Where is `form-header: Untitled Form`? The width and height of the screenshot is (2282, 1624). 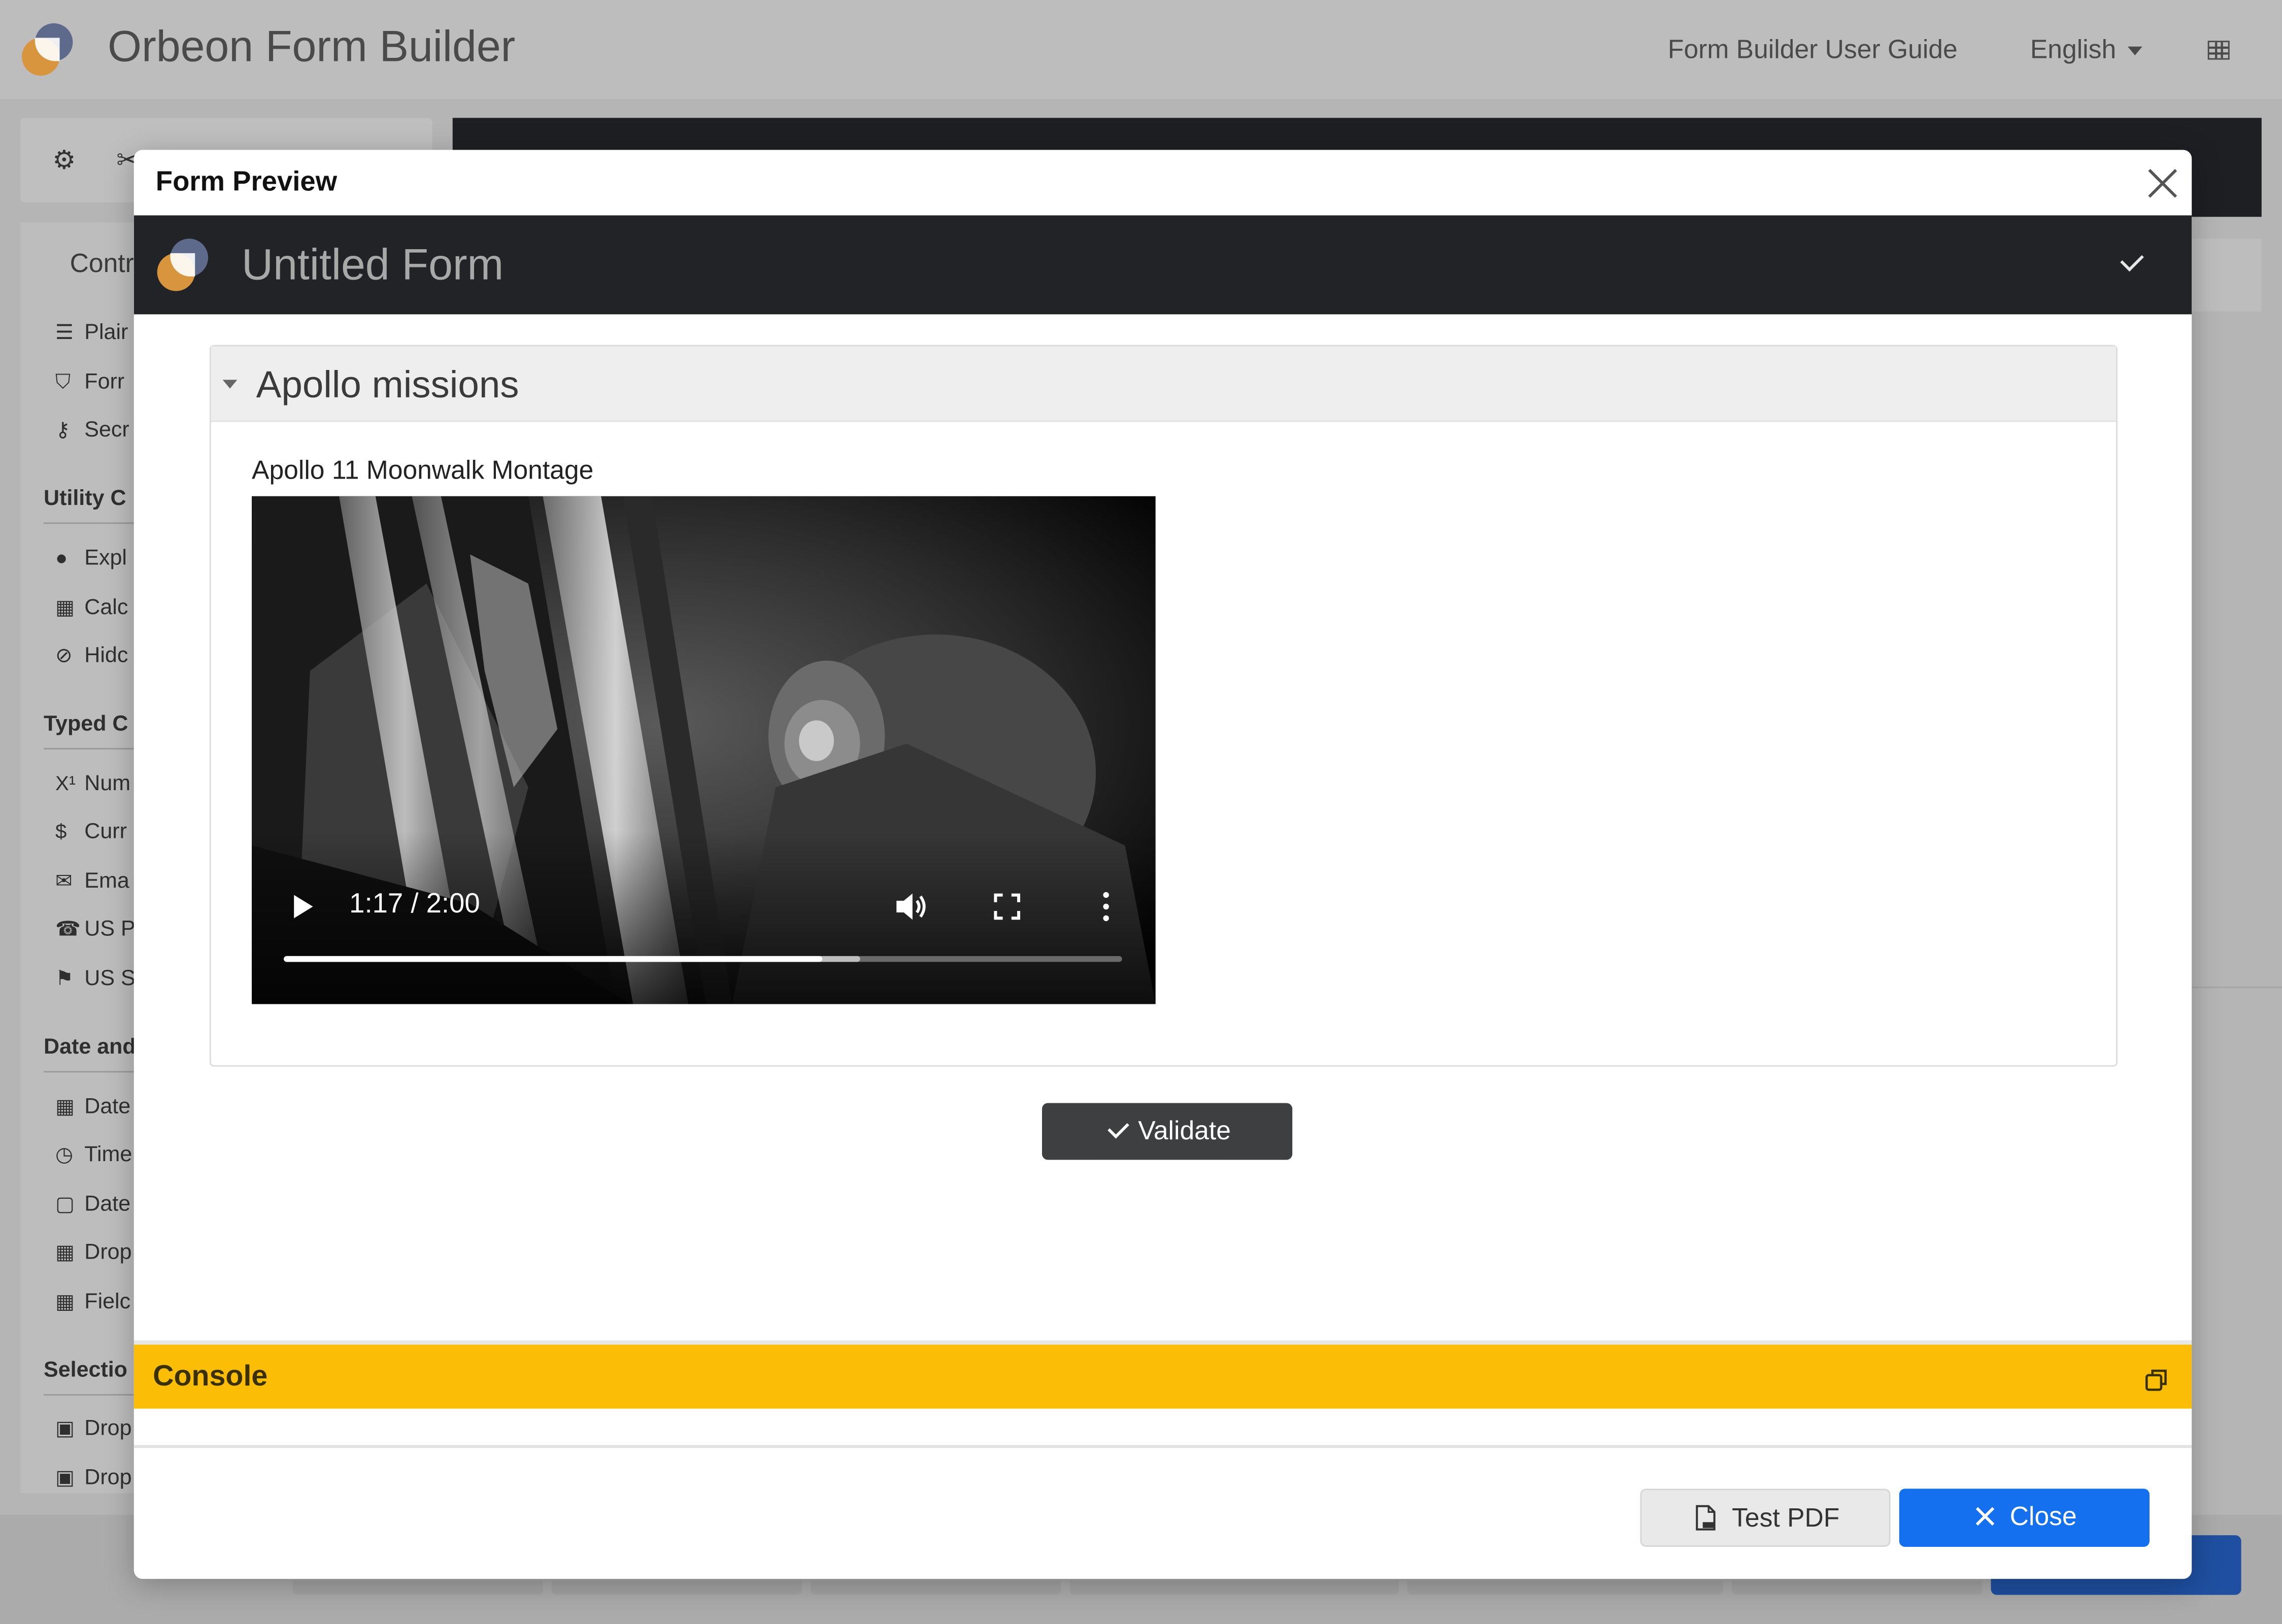
form-header: Untitled Form is located at coordinates (1163, 265).